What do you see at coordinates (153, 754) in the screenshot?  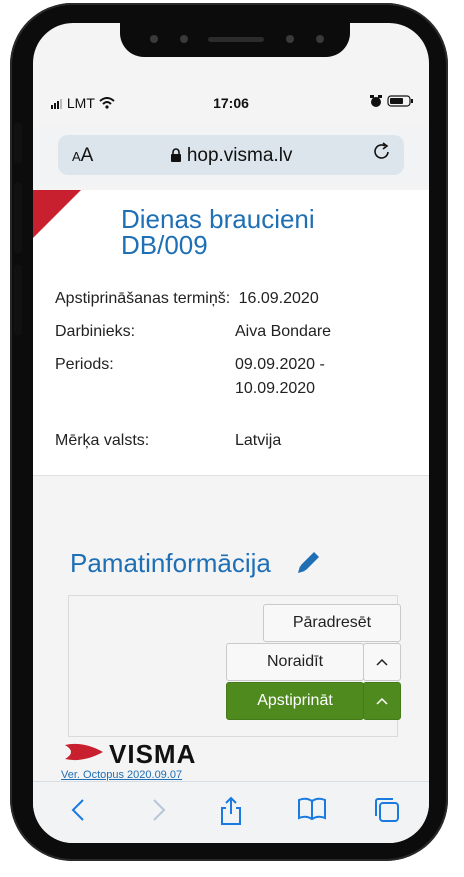 I see `brand-logo-text: VISMA` at bounding box center [153, 754].